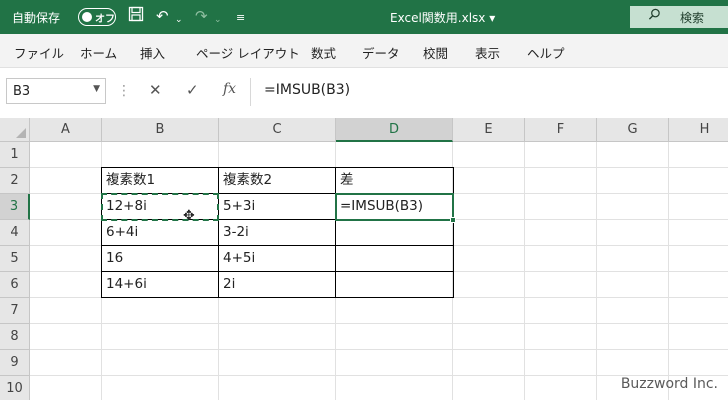  I want to click on cell-b6: 14+6i, so click(160, 285).